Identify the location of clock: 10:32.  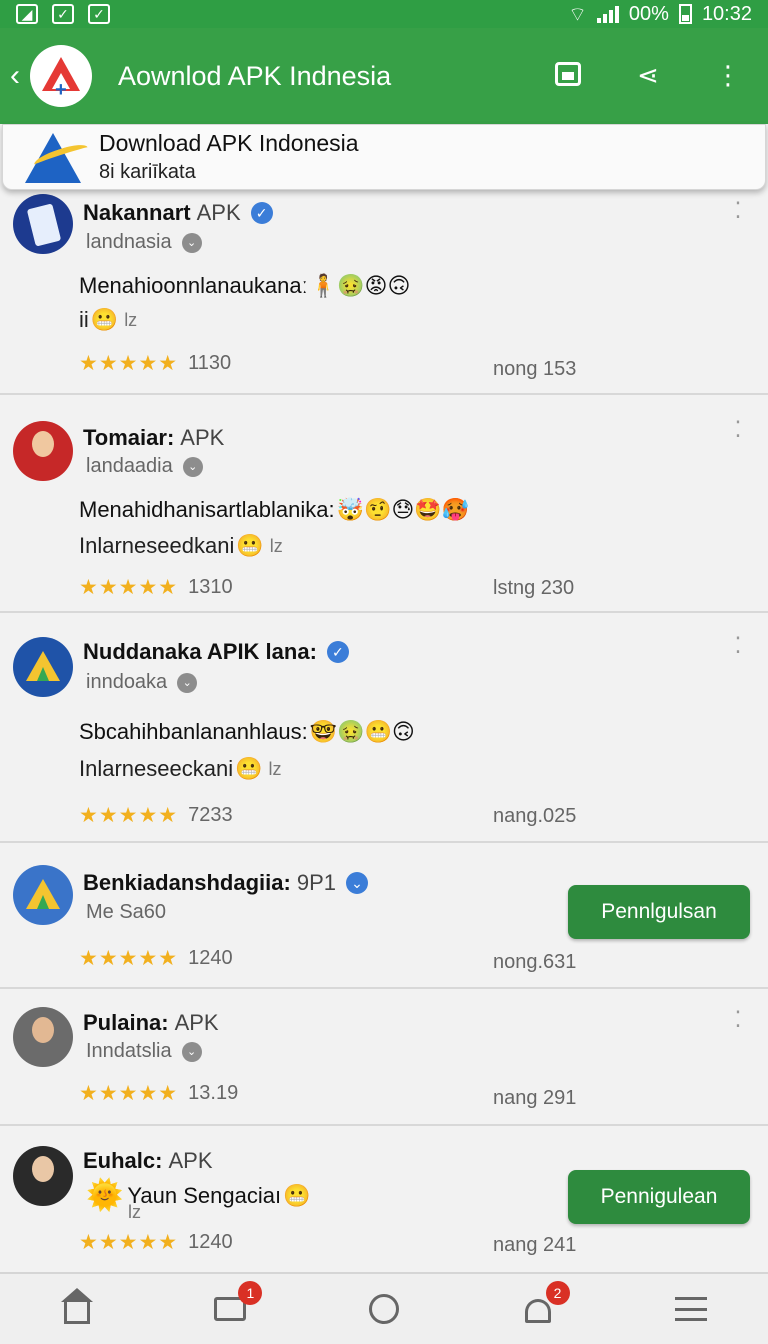
(726, 13).